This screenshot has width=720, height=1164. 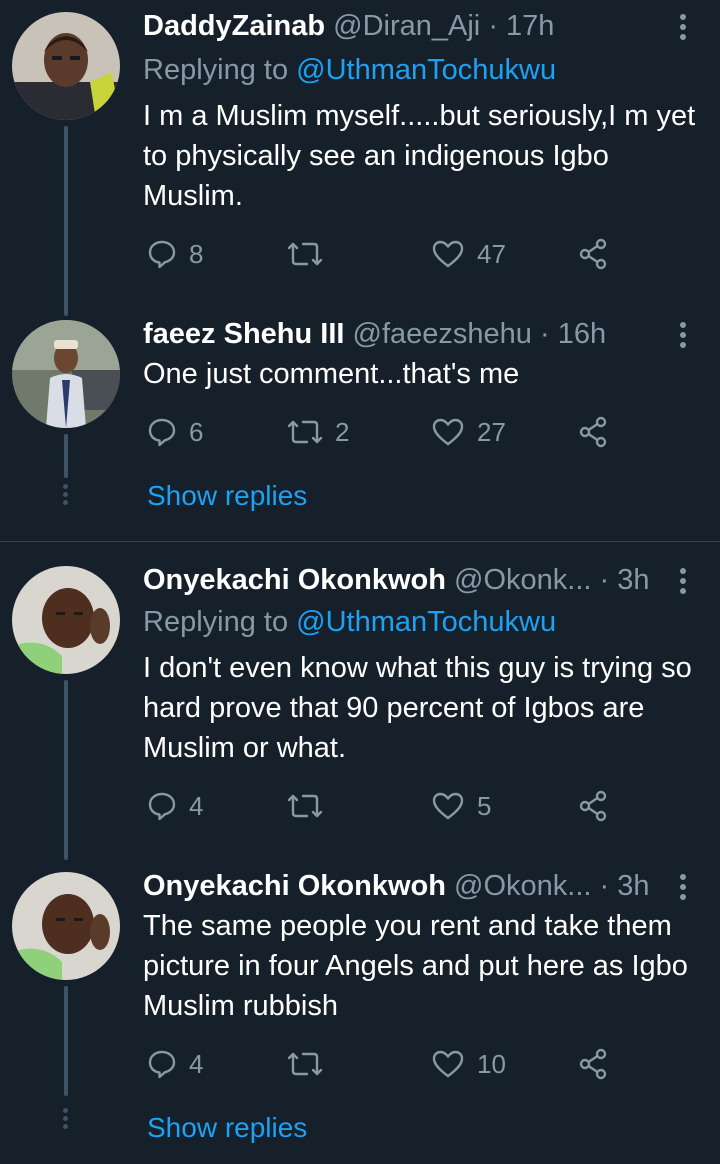 What do you see at coordinates (442, 334) in the screenshot?
I see `username: @faeezshehu` at bounding box center [442, 334].